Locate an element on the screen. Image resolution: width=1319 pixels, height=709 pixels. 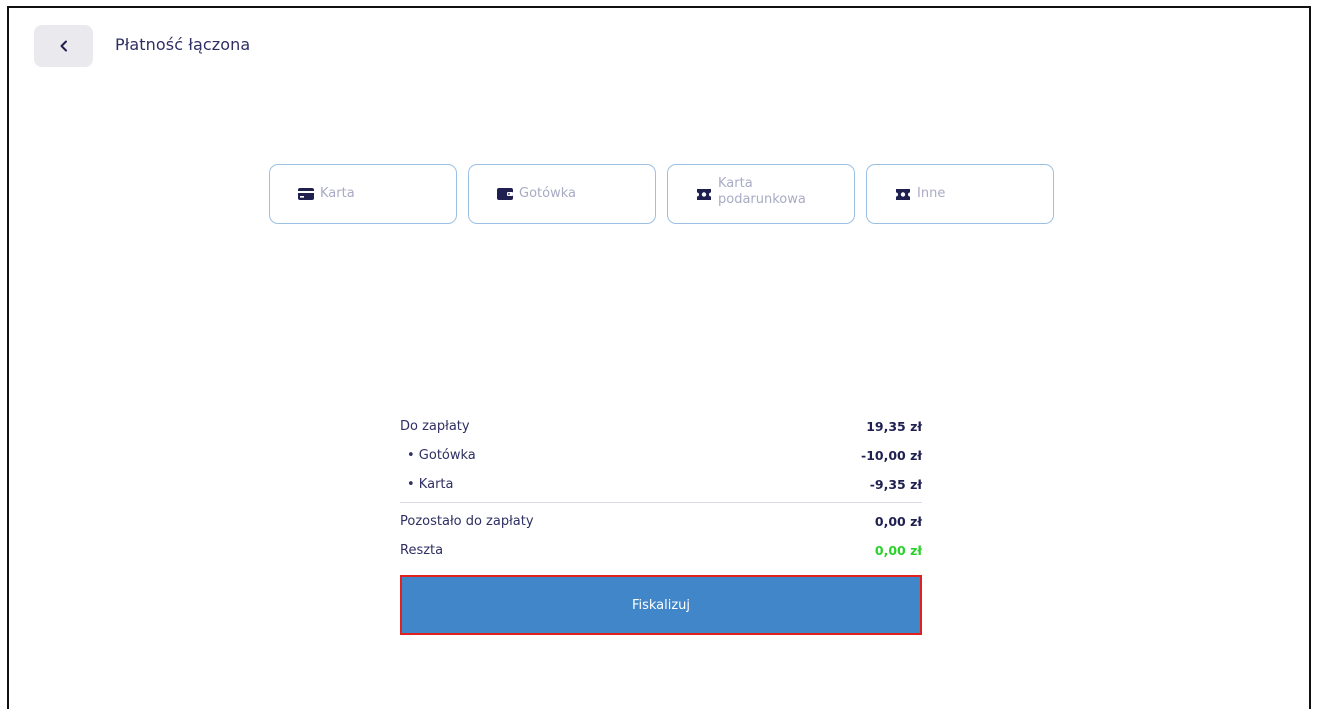
remaining-label: Pozostało do zapłaty is located at coordinates (467, 521).